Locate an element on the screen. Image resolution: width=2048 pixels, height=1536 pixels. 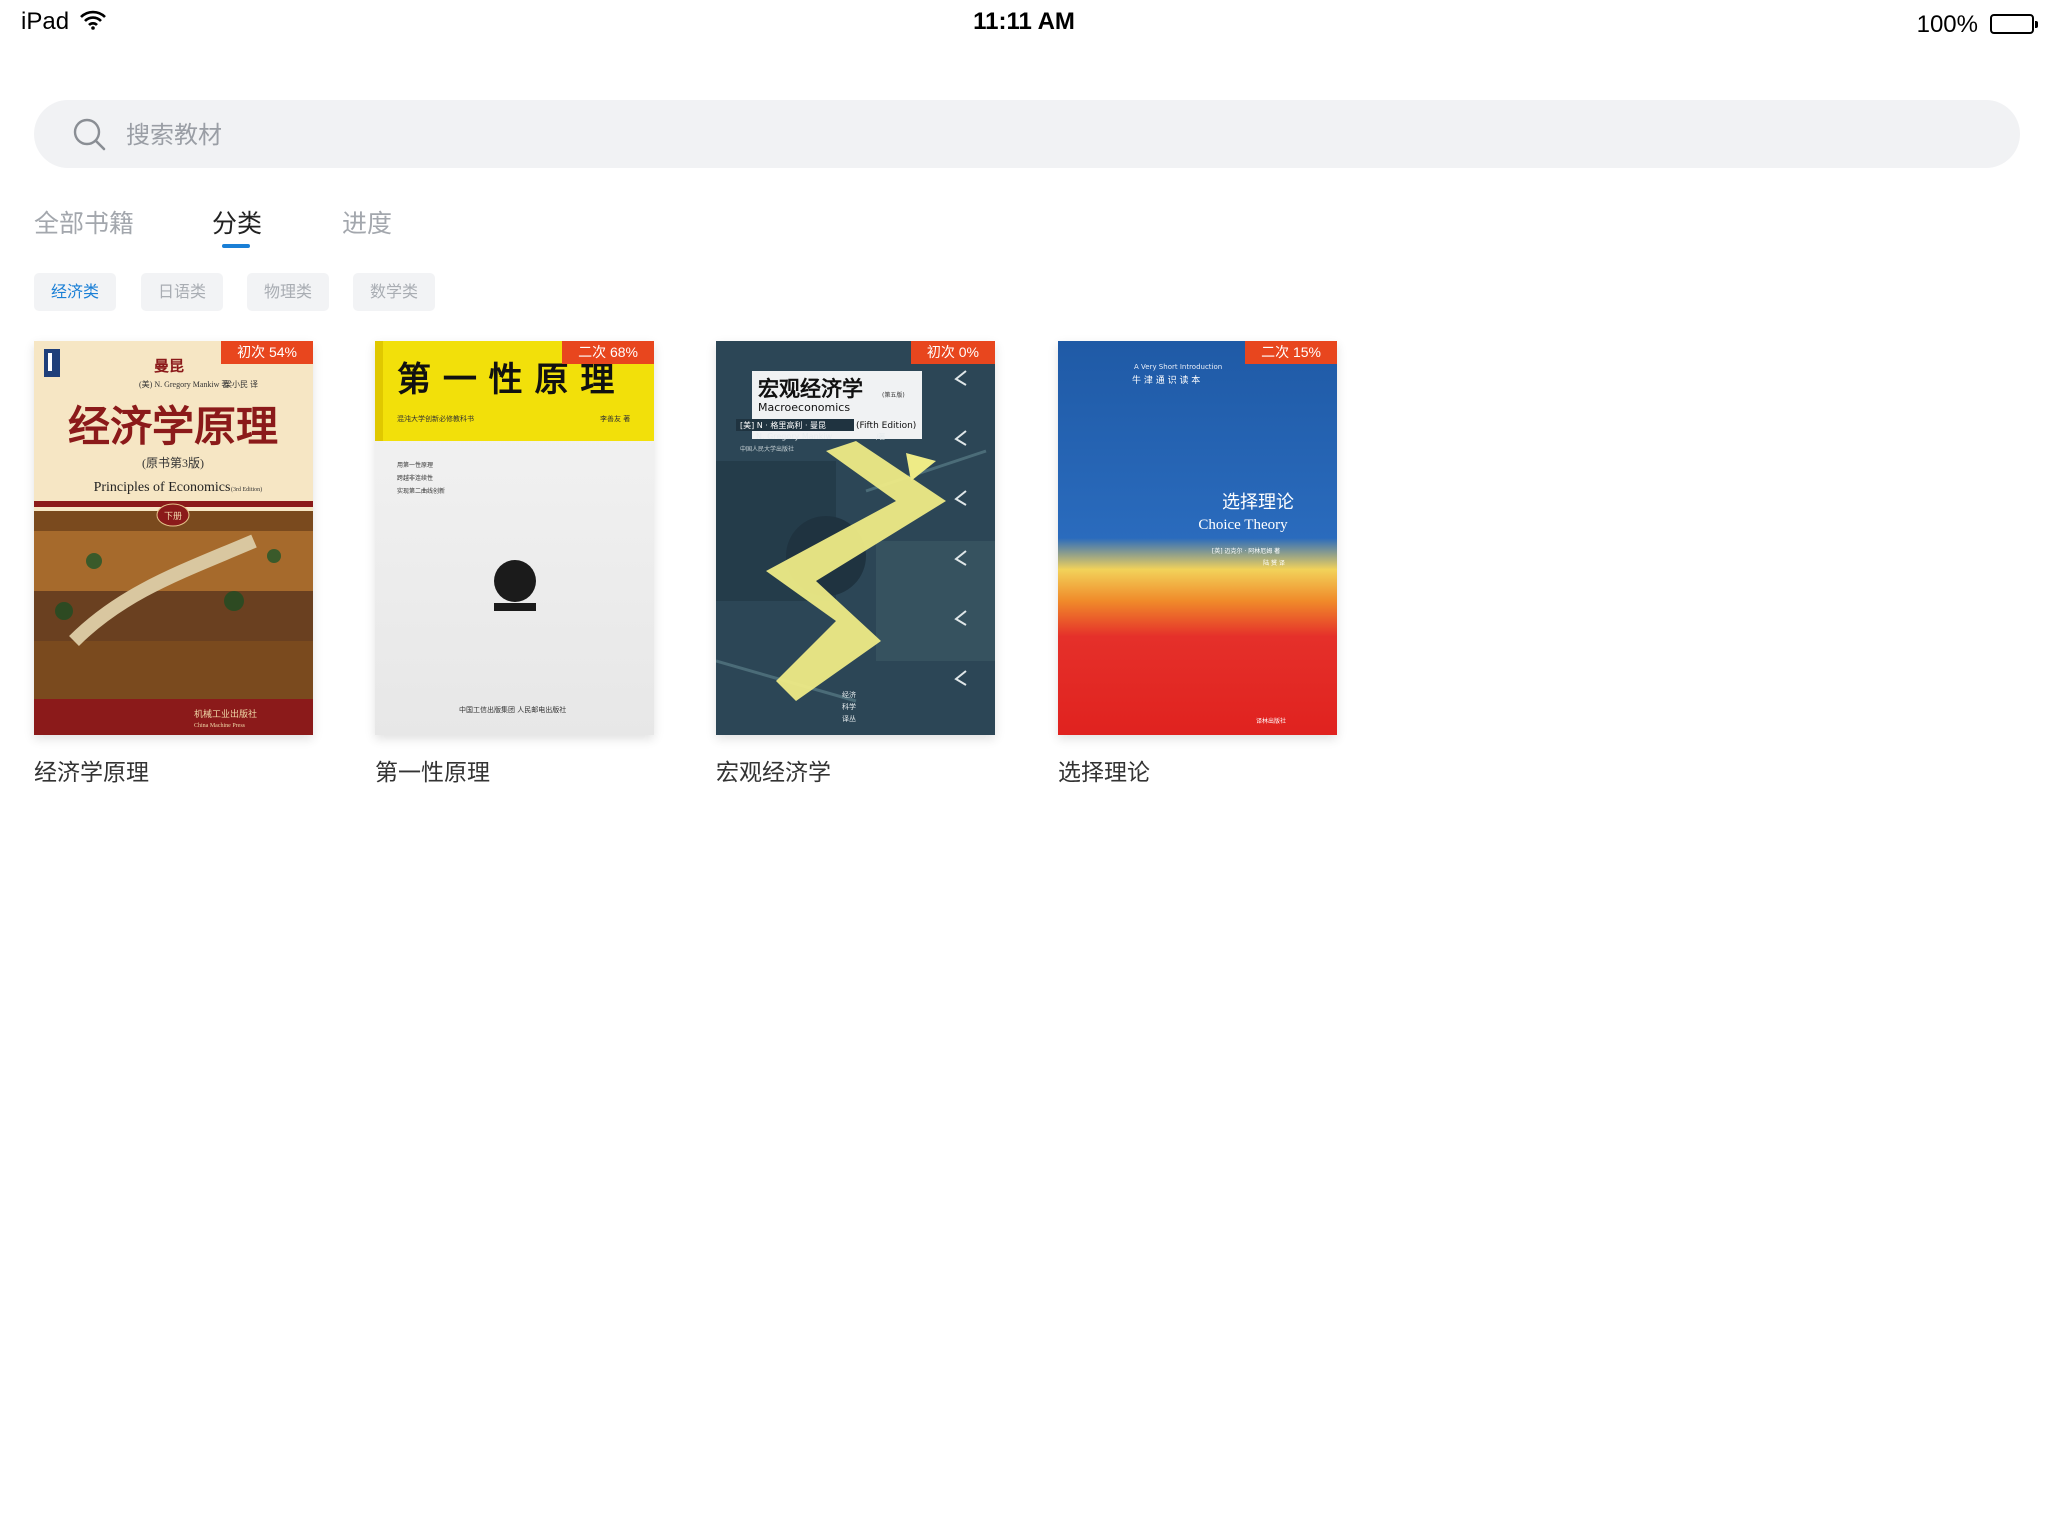
cover-series-en: A Very Short Introduction is located at coordinates (1178, 367).